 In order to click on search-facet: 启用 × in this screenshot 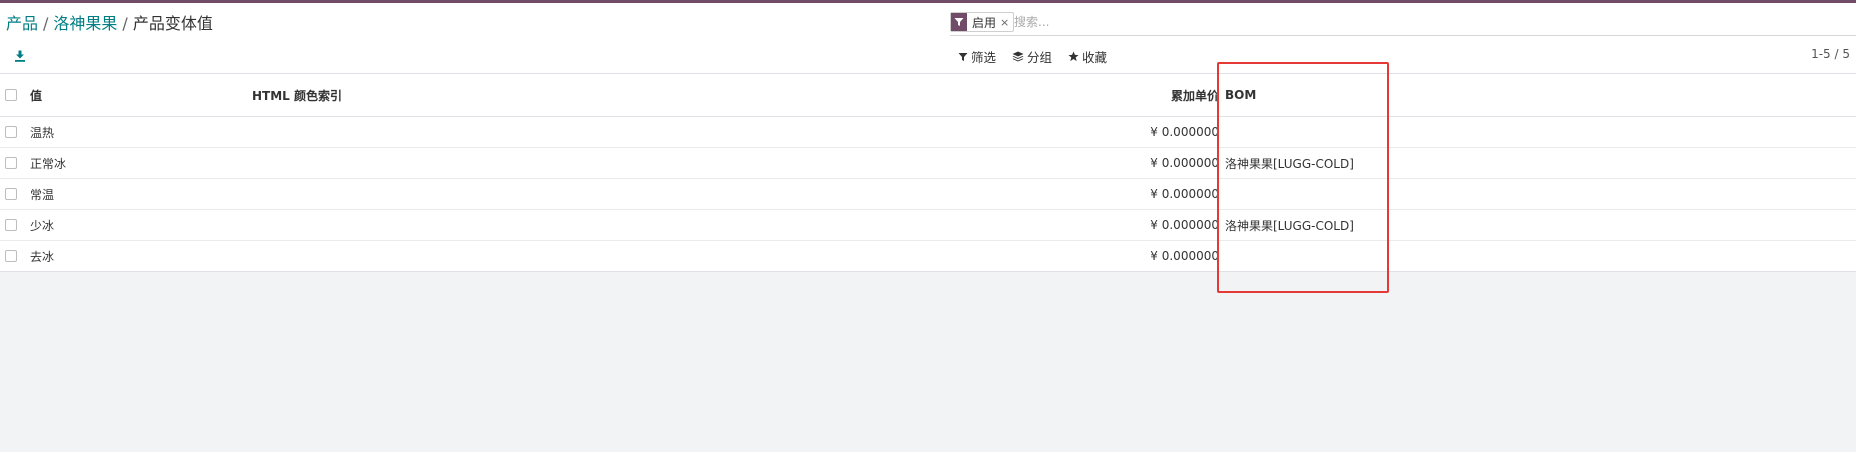, I will do `click(982, 22)`.